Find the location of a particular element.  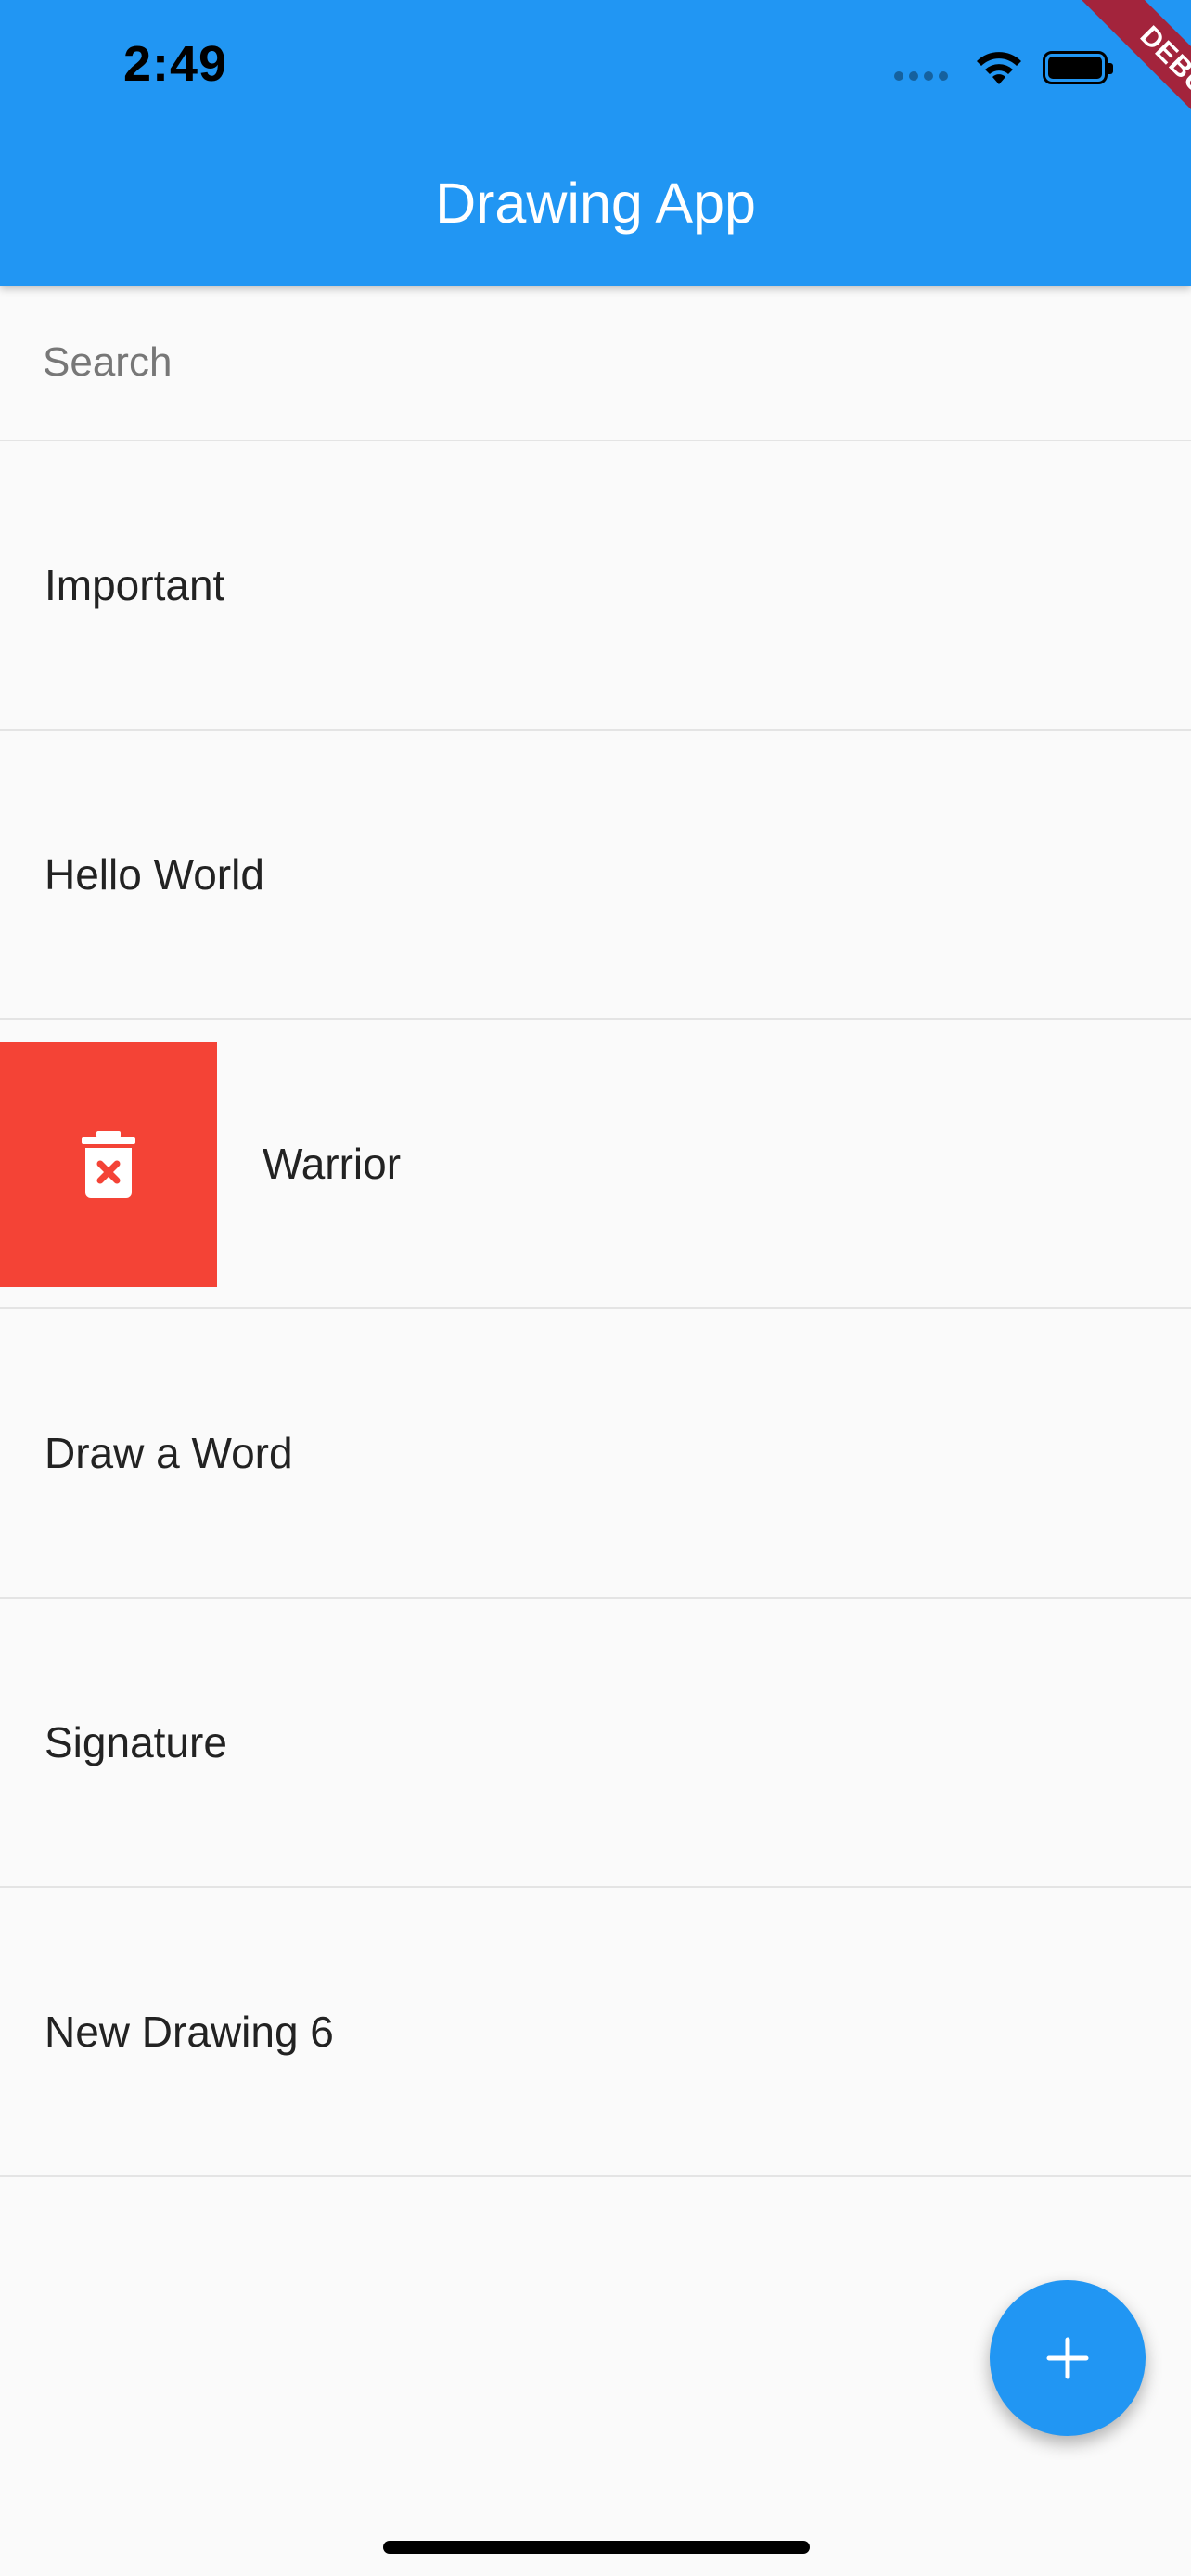

list-item: Important is located at coordinates (595, 586).